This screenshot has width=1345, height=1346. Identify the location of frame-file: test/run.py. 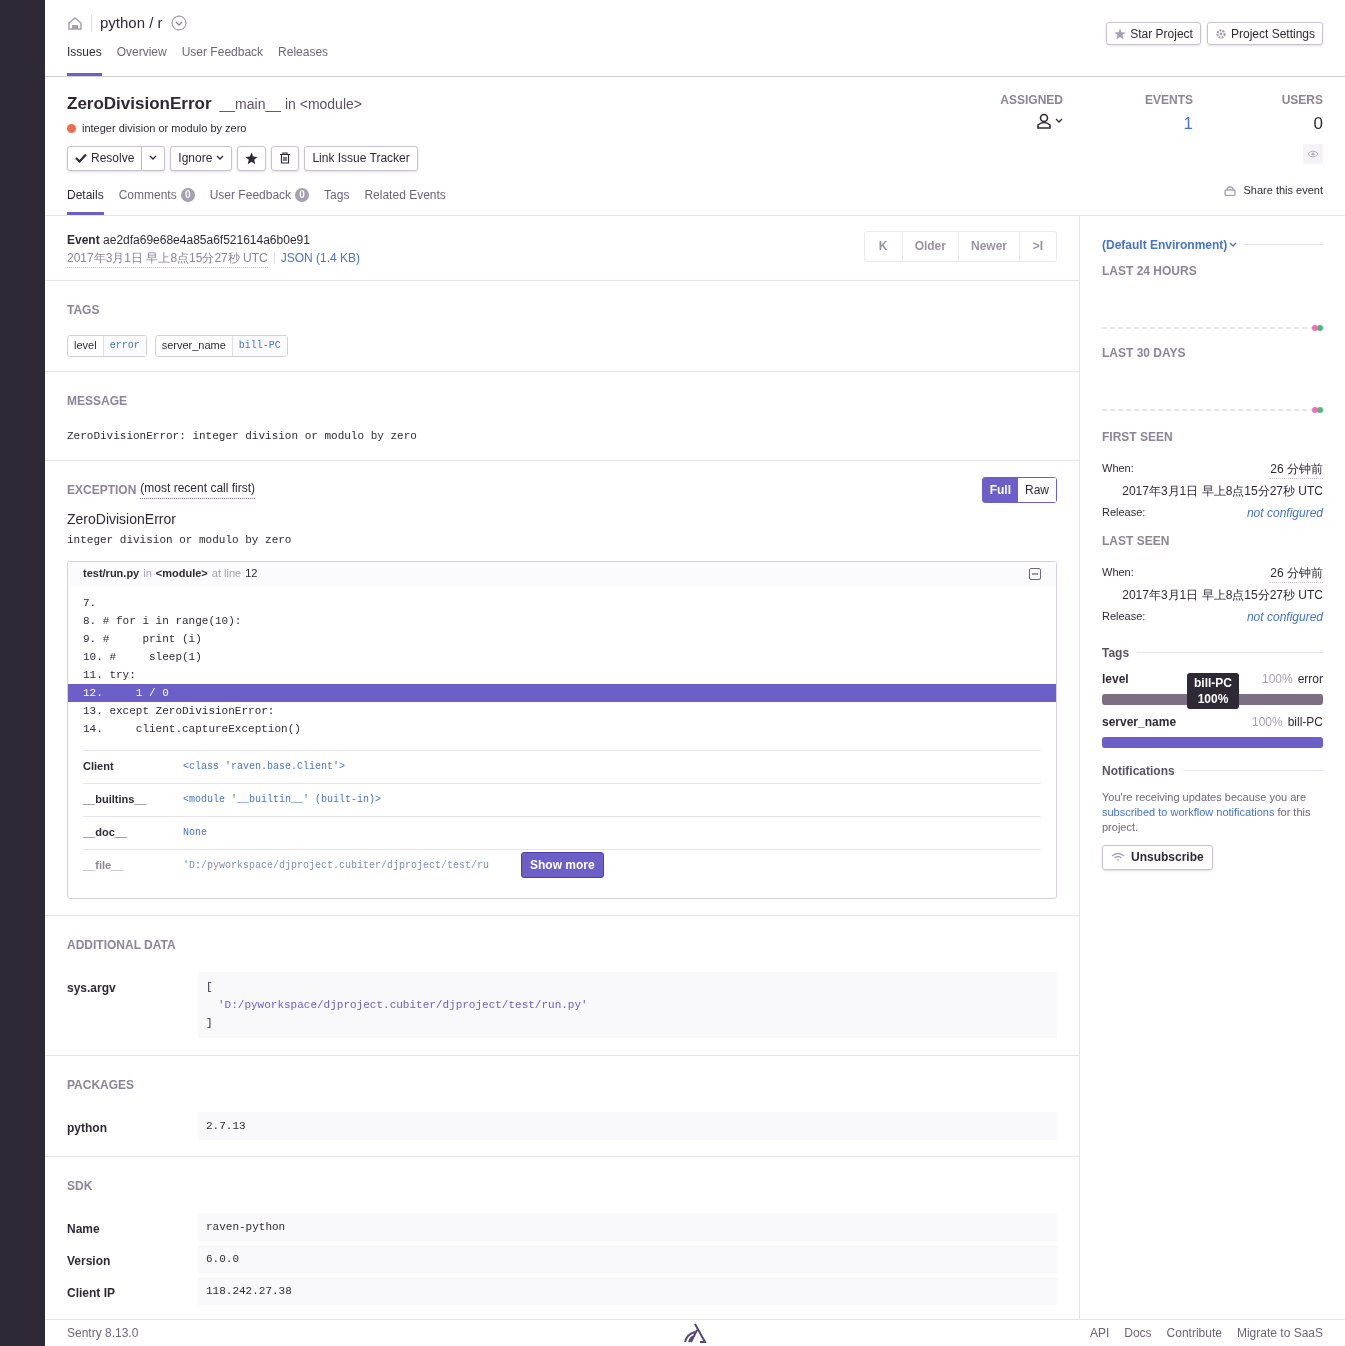
(111, 574).